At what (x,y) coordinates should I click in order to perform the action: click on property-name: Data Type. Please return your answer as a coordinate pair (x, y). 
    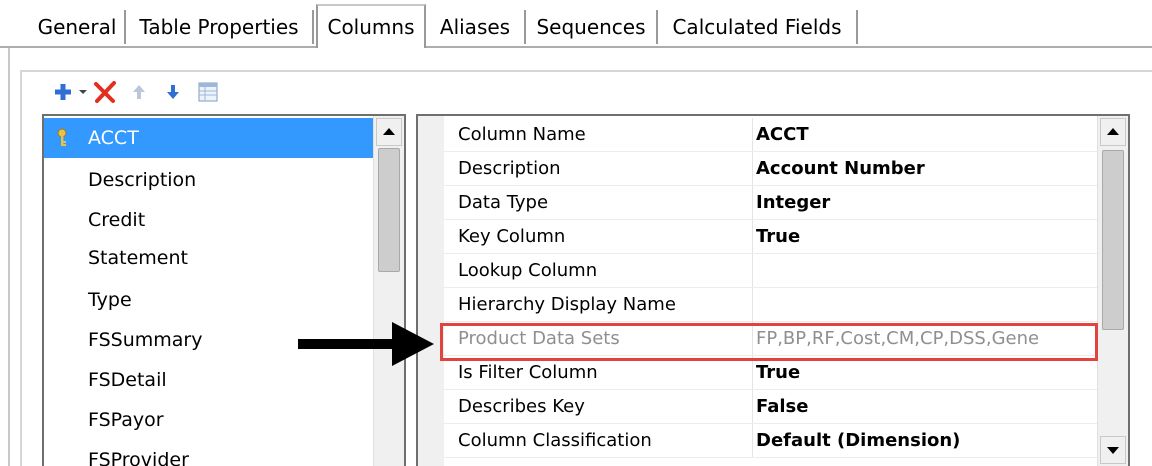
    Looking at the image, I should click on (503, 202).